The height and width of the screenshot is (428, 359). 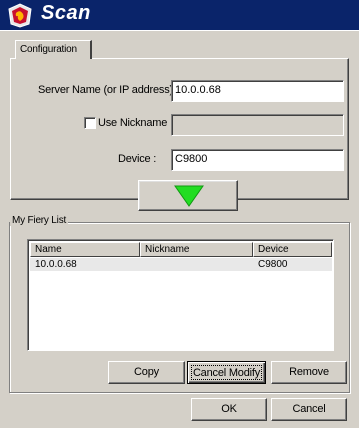 What do you see at coordinates (309, 372) in the screenshot?
I see `remove-button: Remove` at bounding box center [309, 372].